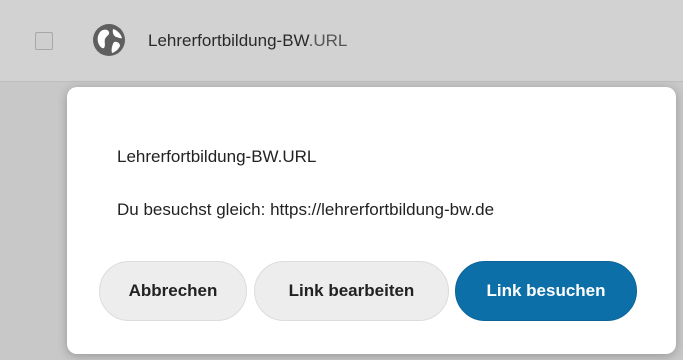 The height and width of the screenshot is (360, 683). What do you see at coordinates (217, 156) in the screenshot?
I see `dialog-title: Lehrerfortbildung-BW.URL` at bounding box center [217, 156].